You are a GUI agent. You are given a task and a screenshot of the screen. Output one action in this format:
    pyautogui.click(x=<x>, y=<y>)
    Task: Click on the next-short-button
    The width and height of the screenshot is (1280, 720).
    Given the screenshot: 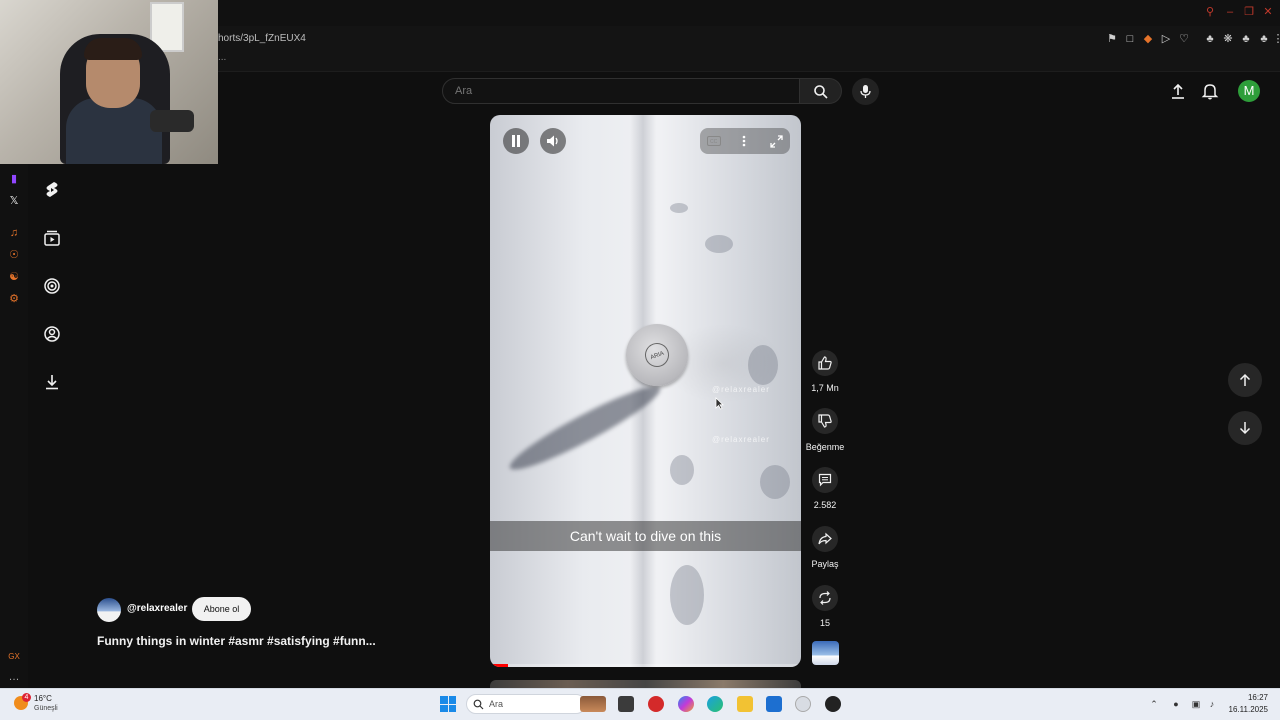 What is the action you would take?
    pyautogui.click(x=1245, y=428)
    